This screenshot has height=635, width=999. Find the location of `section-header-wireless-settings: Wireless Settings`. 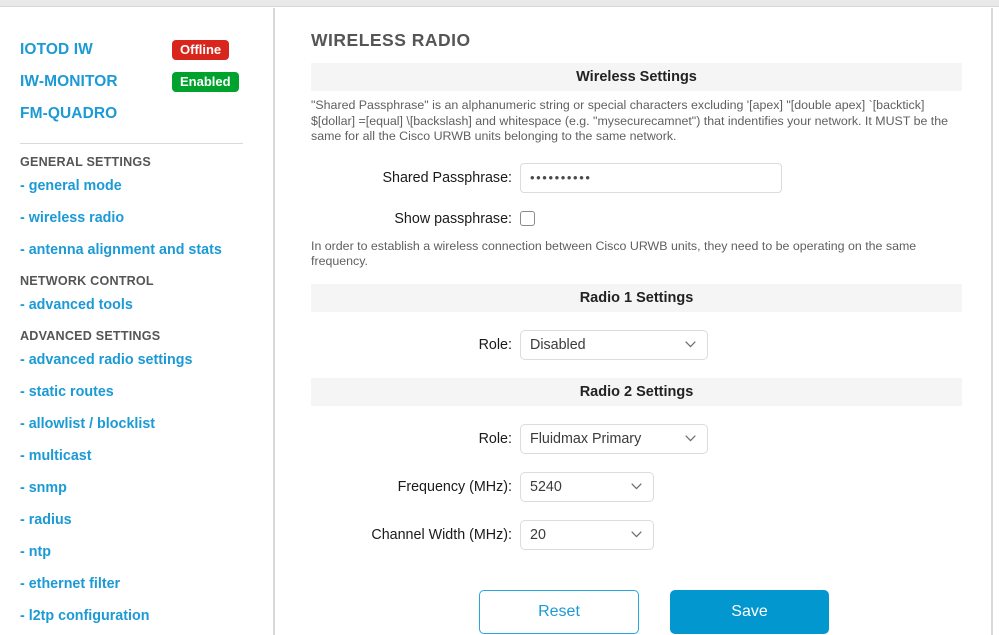

section-header-wireless-settings: Wireless Settings is located at coordinates (636, 77).